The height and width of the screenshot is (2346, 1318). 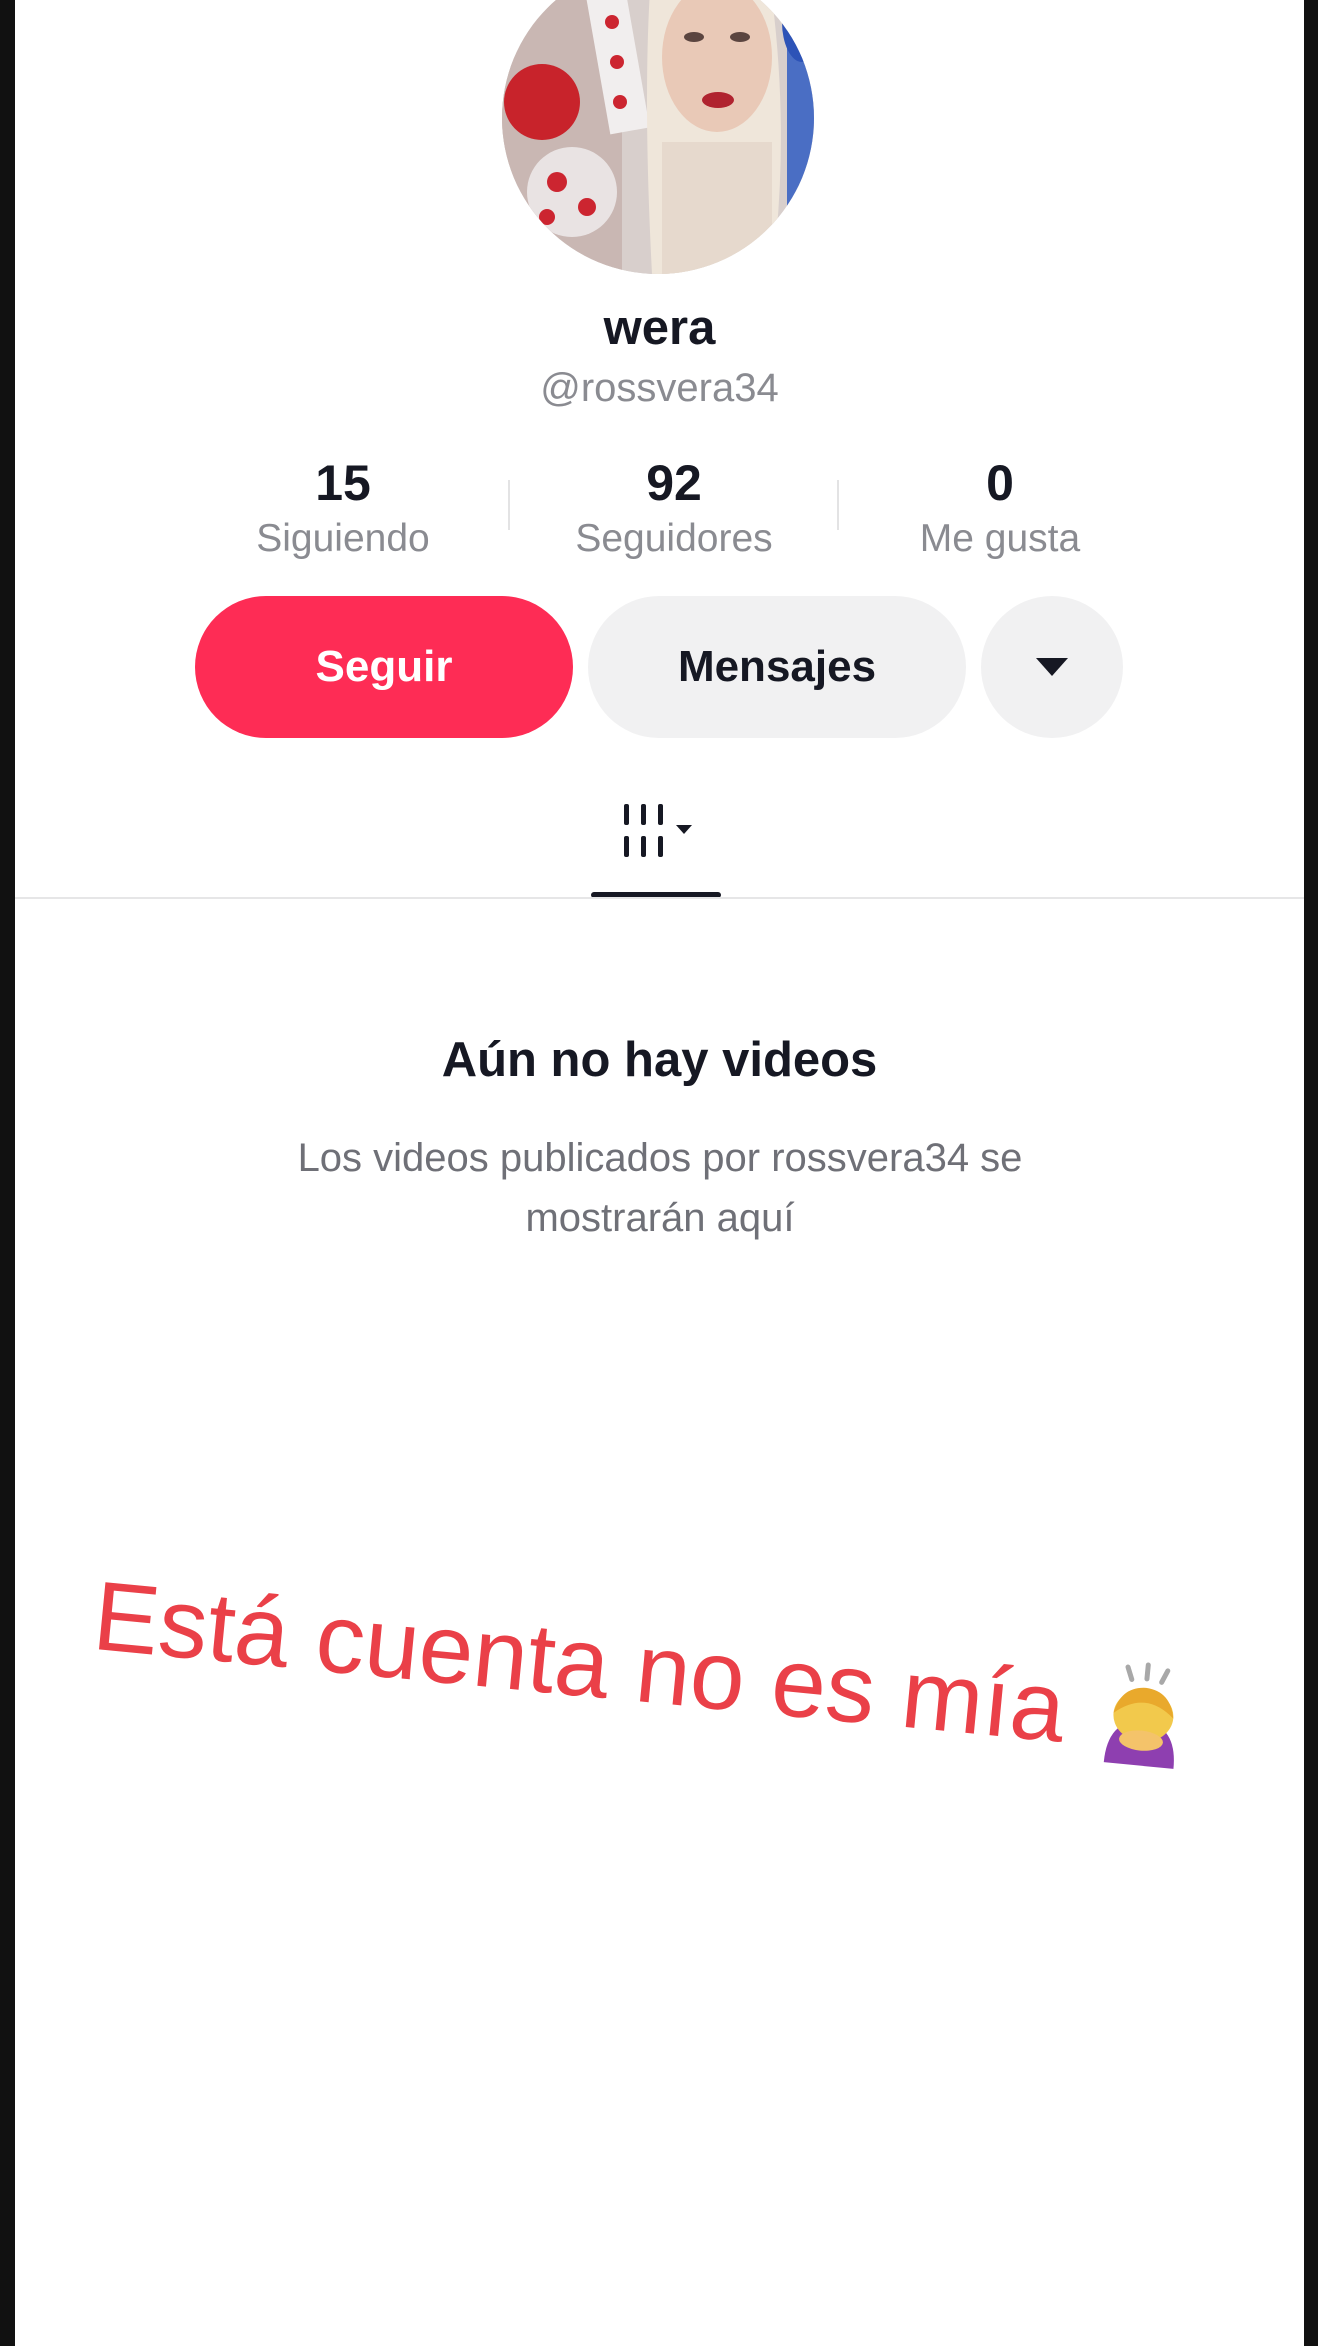 What do you see at coordinates (658, 830) in the screenshot?
I see `videos-grid-icon` at bounding box center [658, 830].